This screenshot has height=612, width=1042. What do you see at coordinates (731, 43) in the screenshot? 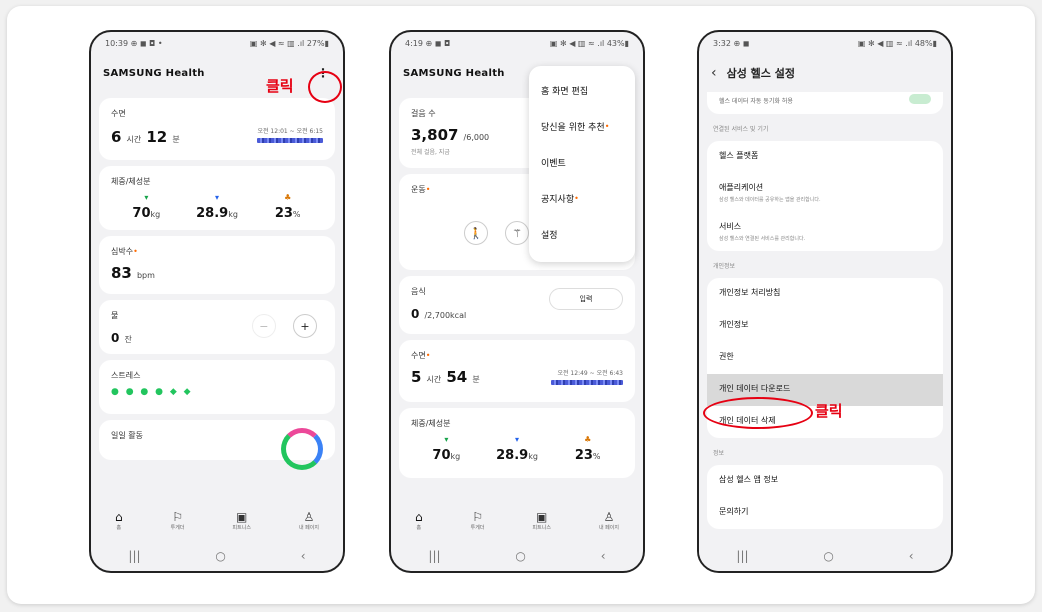
I see `status-time: 3:32 ⊕ ◼` at bounding box center [731, 43].